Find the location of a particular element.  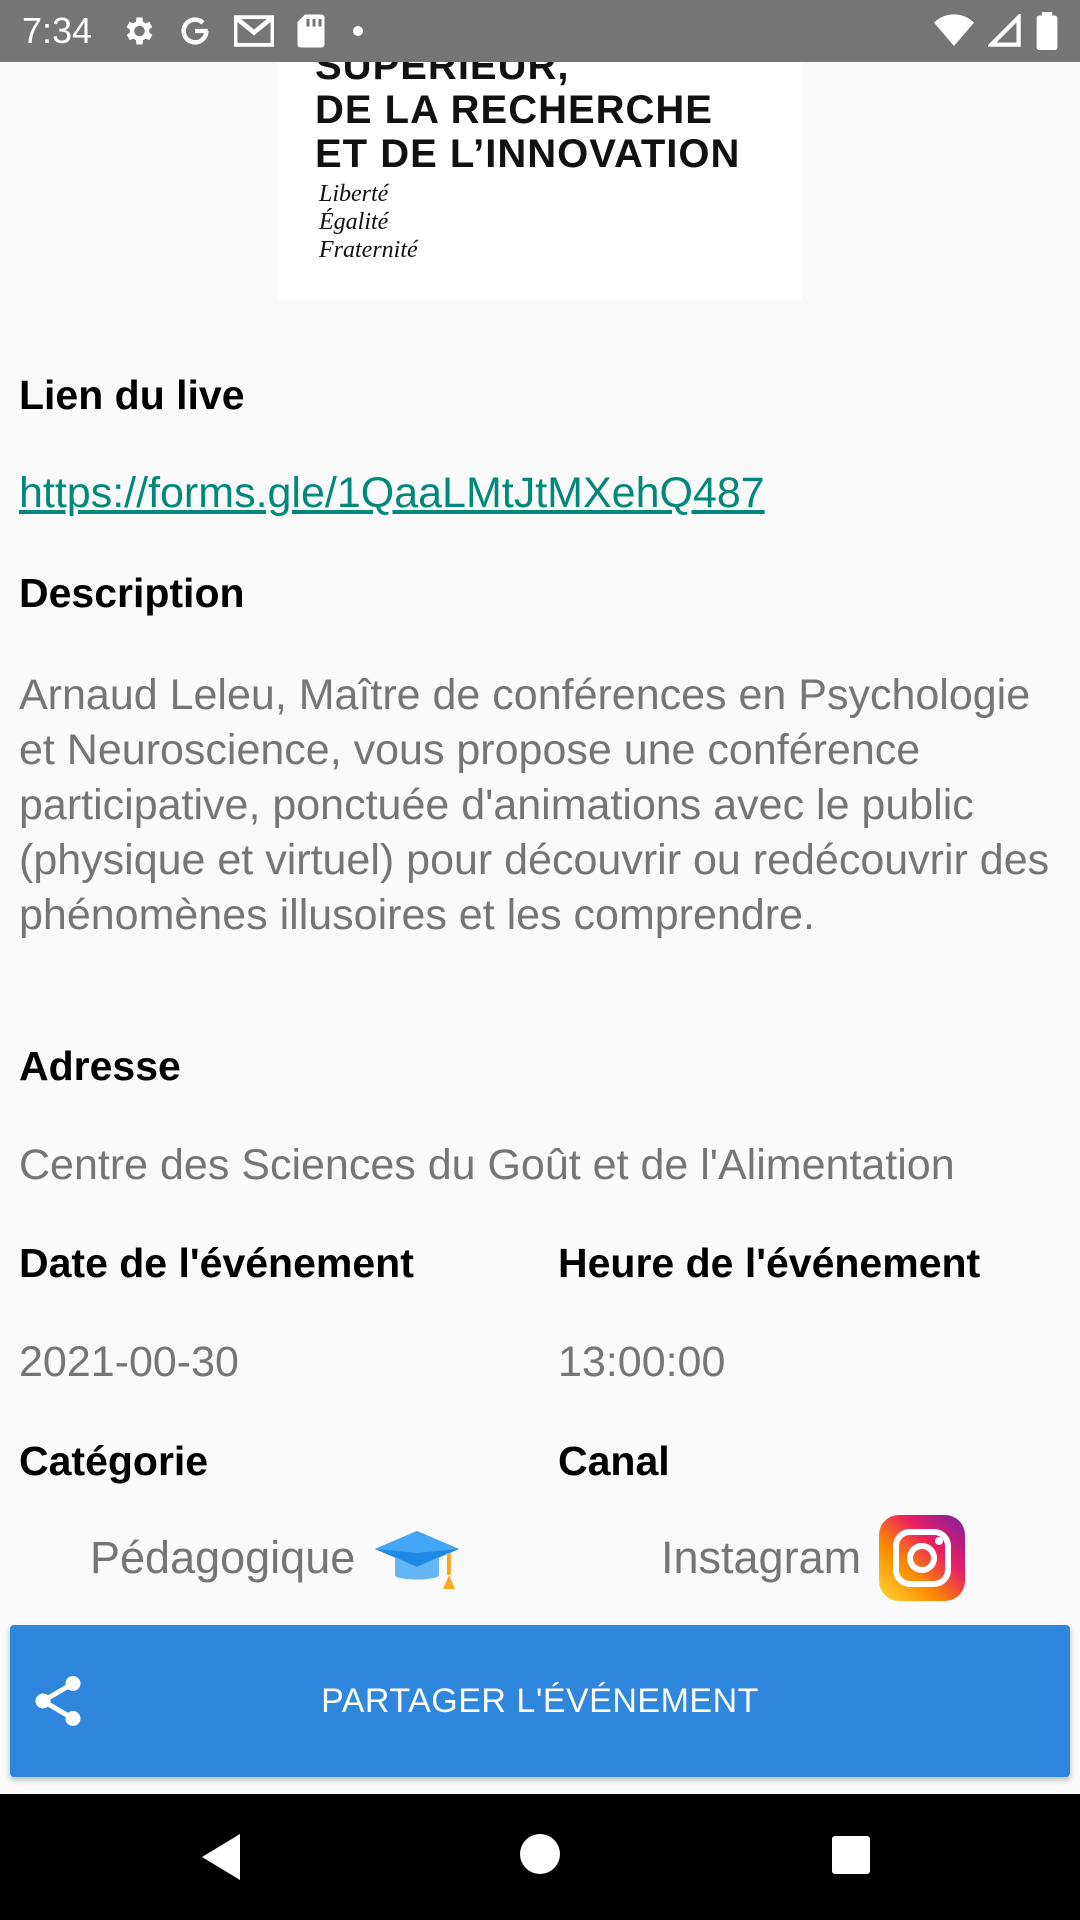

status-icons-right is located at coordinates (996, 31).